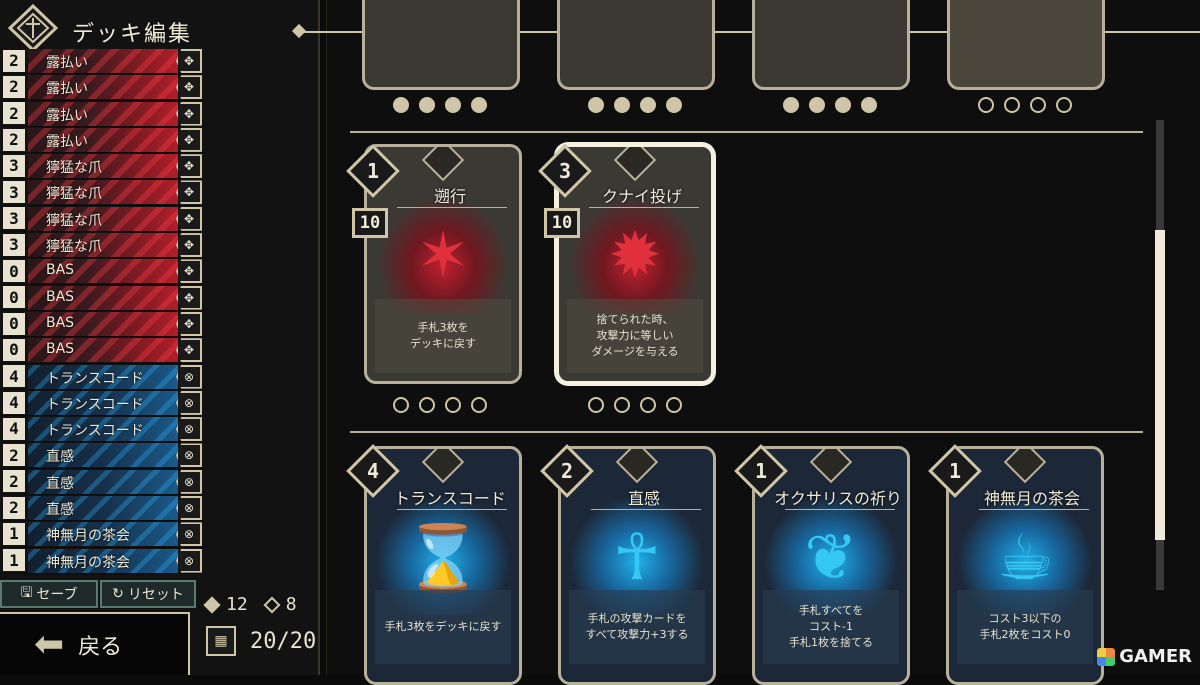  What do you see at coordinates (1025, 627) in the screenshot?
I see `card-description: コスト3以下の 手札2枚をコスト0` at bounding box center [1025, 627].